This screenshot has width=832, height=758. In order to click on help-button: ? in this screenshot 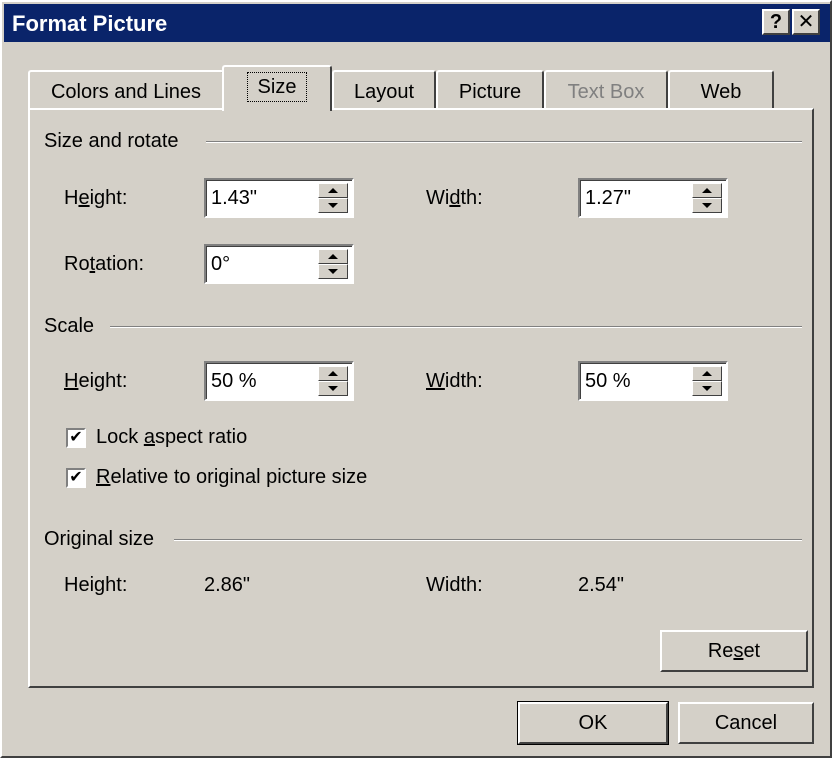, I will do `click(776, 22)`.